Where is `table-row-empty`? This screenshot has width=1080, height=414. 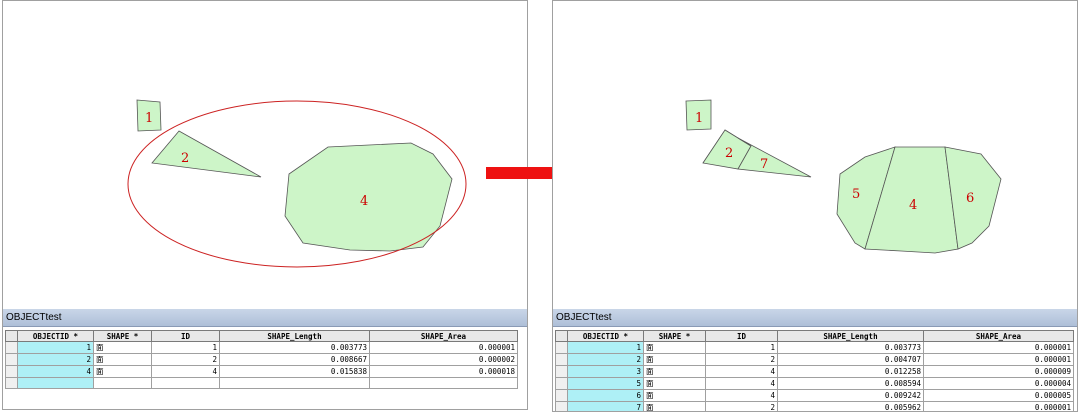 table-row-empty is located at coordinates (261, 383).